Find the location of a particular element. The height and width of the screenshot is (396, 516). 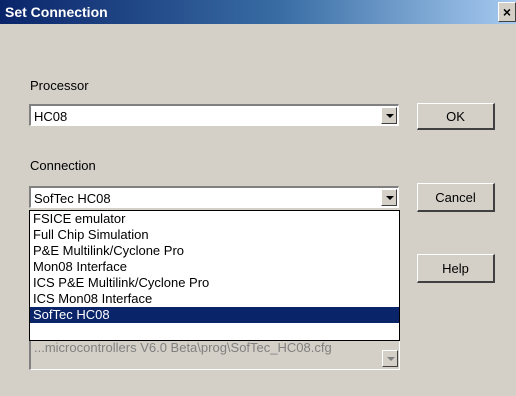

dialog-title: Set Connection is located at coordinates (56, 12).